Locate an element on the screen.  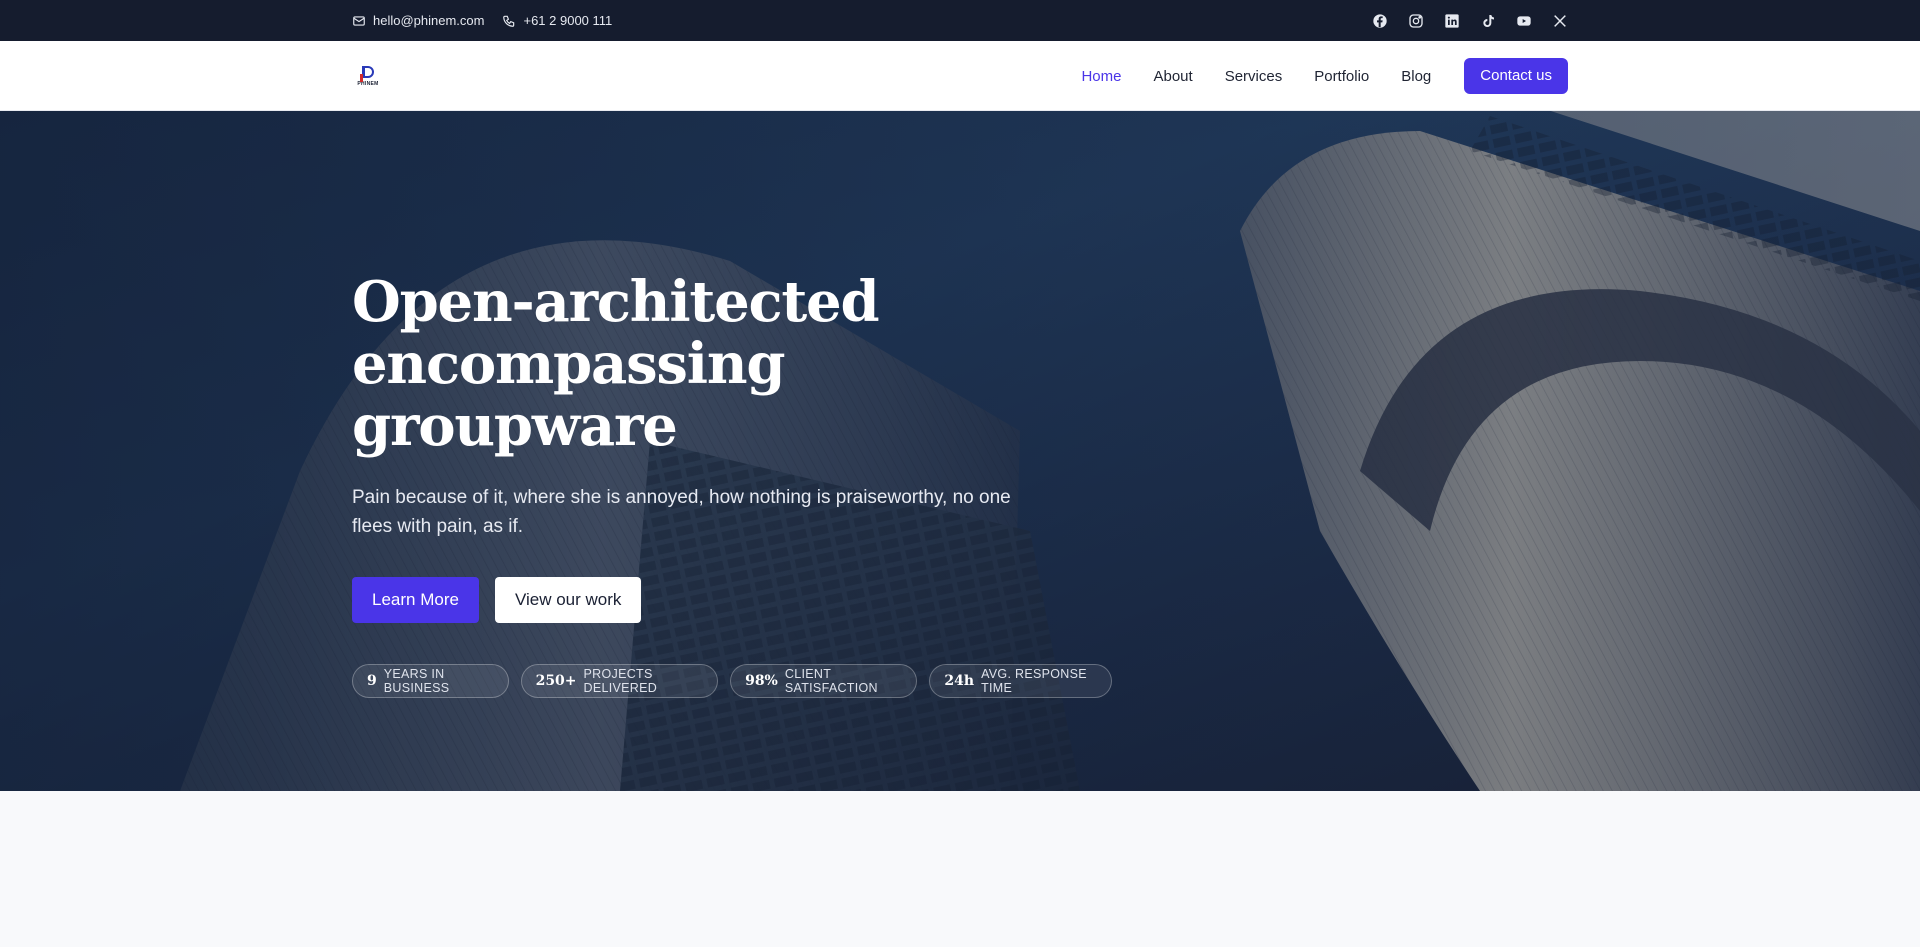
stat-satisfaction: 98% CLIENT SATISFACTION is located at coordinates (824, 681).